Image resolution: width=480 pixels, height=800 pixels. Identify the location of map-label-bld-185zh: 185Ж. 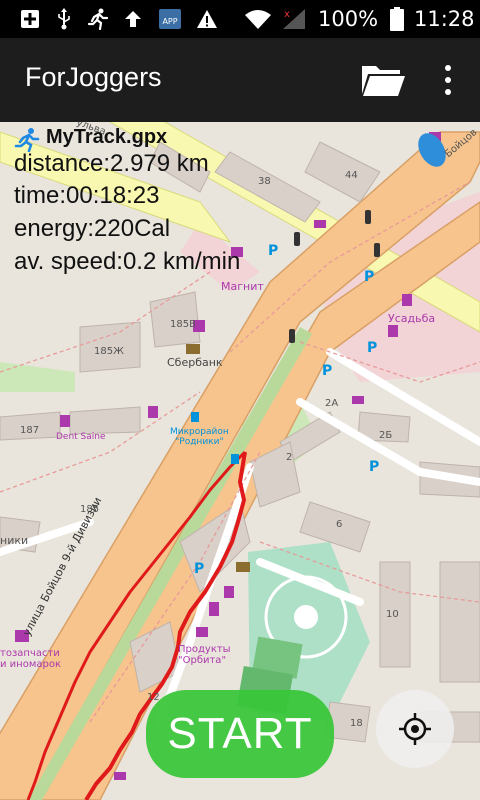
(109, 351).